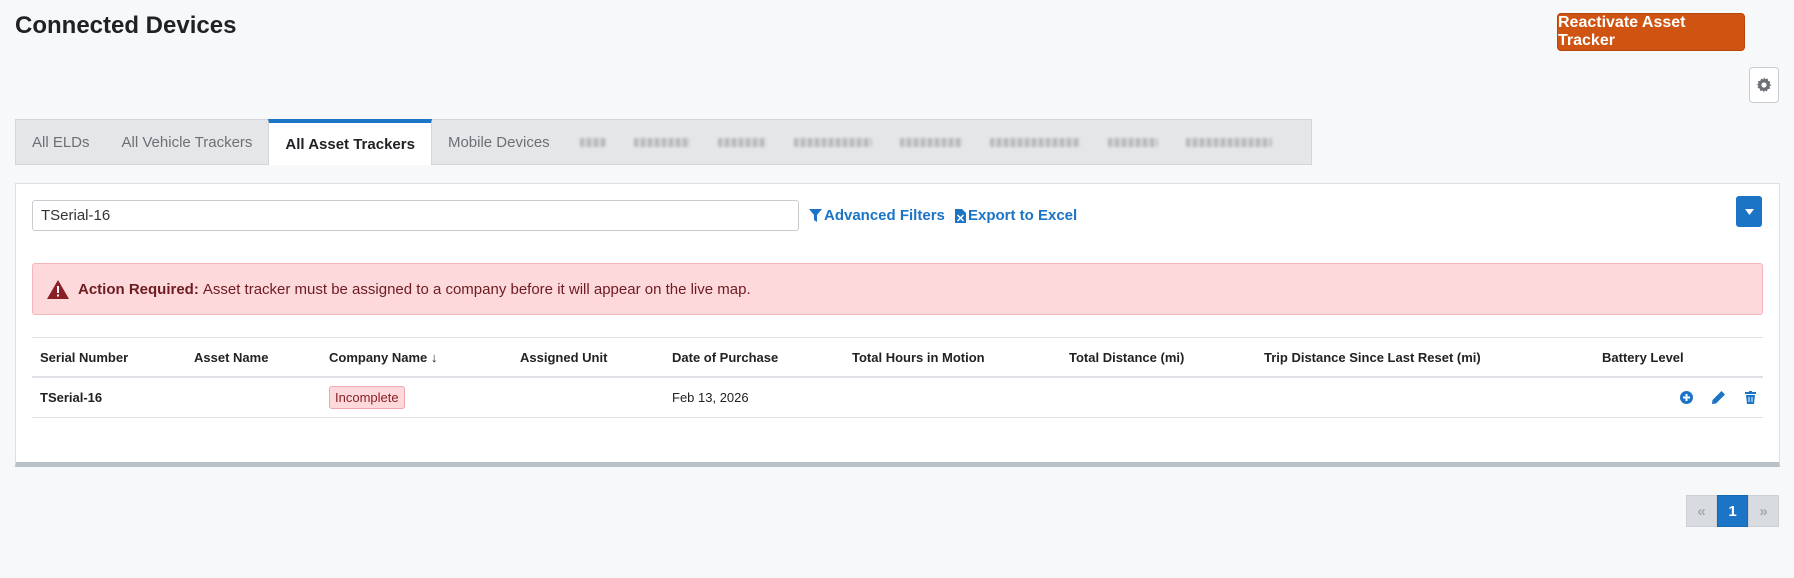 The height and width of the screenshot is (578, 1794). What do you see at coordinates (350, 142) in the screenshot?
I see `tab-all-asset-trackers: All Asset Trackers` at bounding box center [350, 142].